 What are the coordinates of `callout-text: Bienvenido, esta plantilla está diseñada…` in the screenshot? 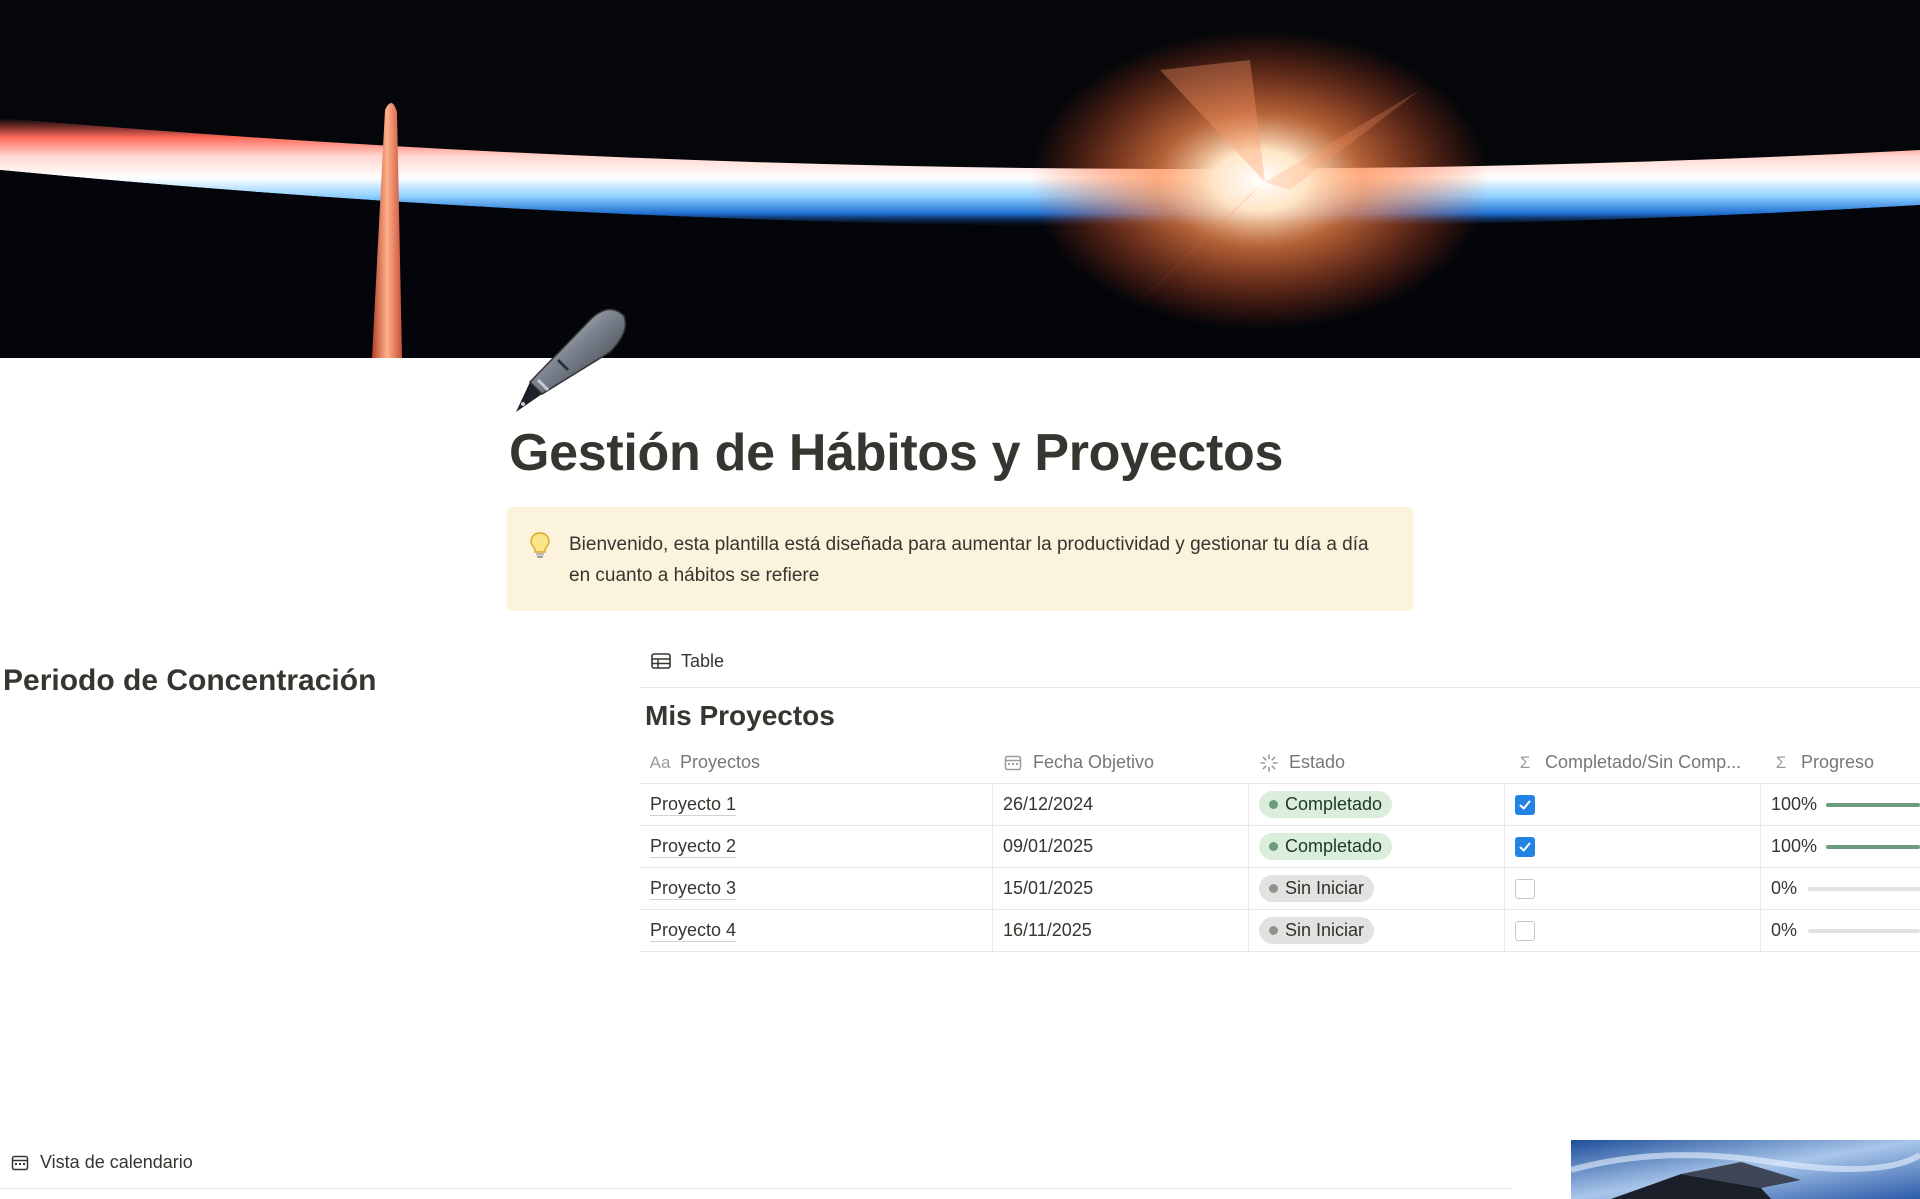 It's located at (979, 570).